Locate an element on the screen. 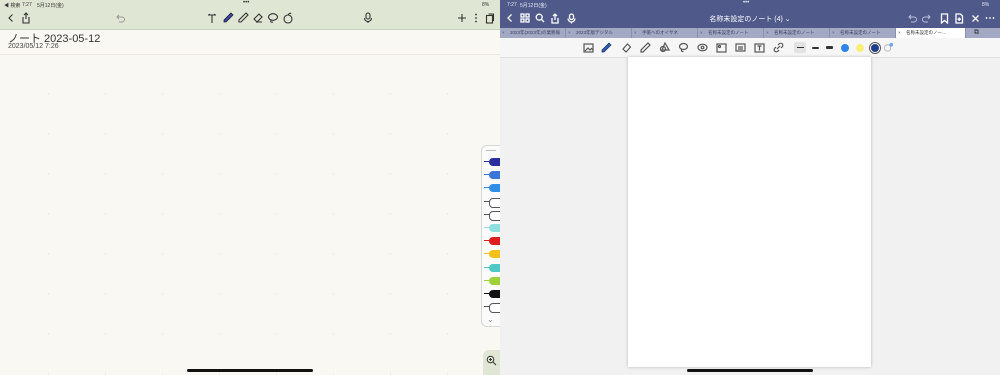 The image size is (1000, 375). stroke-thin-option is located at coordinates (800, 47).